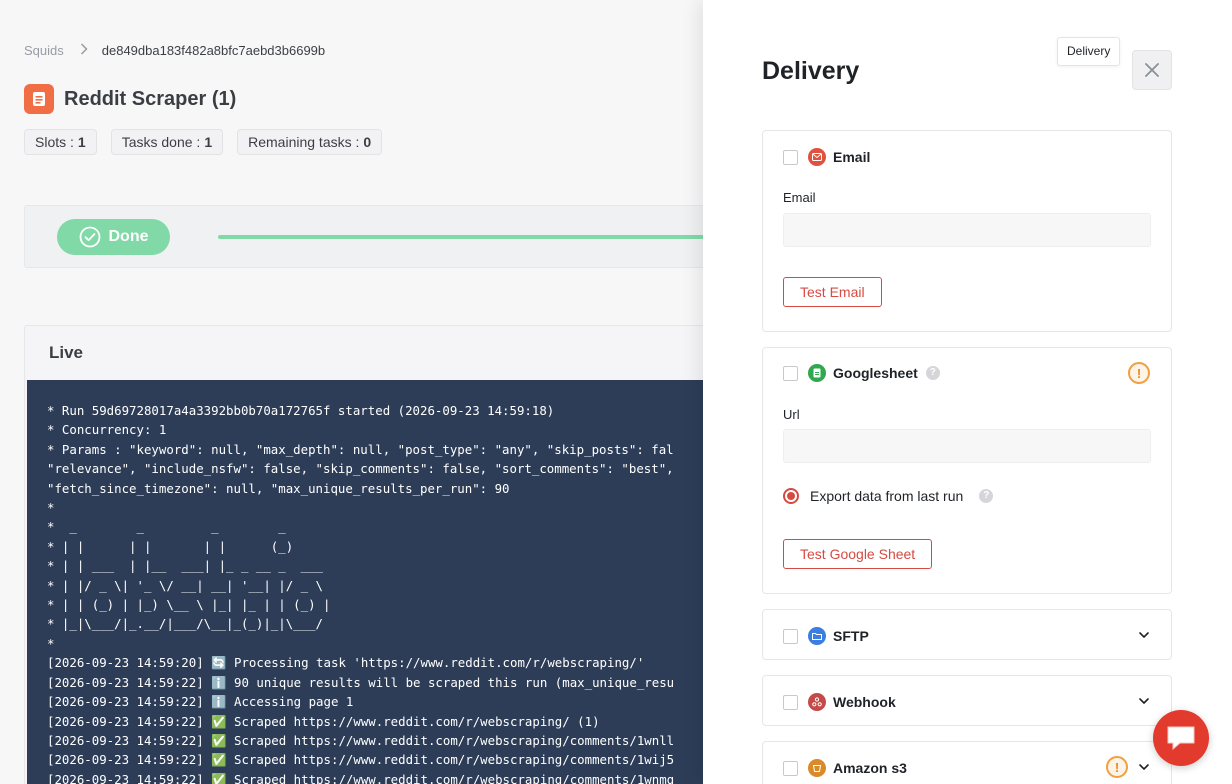 The width and height of the screenshot is (1232, 784). I want to click on spreadsheet-icon, so click(817, 373).